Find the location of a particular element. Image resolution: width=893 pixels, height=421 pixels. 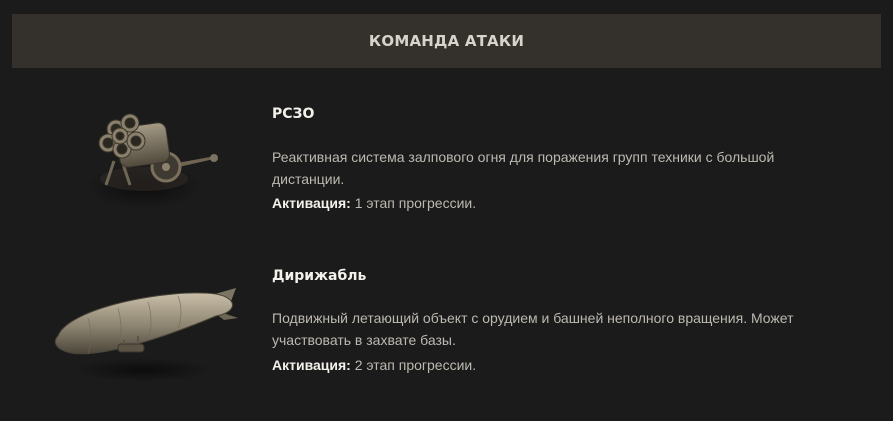

section-header: КОМАНДА АТАКИ is located at coordinates (446, 41).